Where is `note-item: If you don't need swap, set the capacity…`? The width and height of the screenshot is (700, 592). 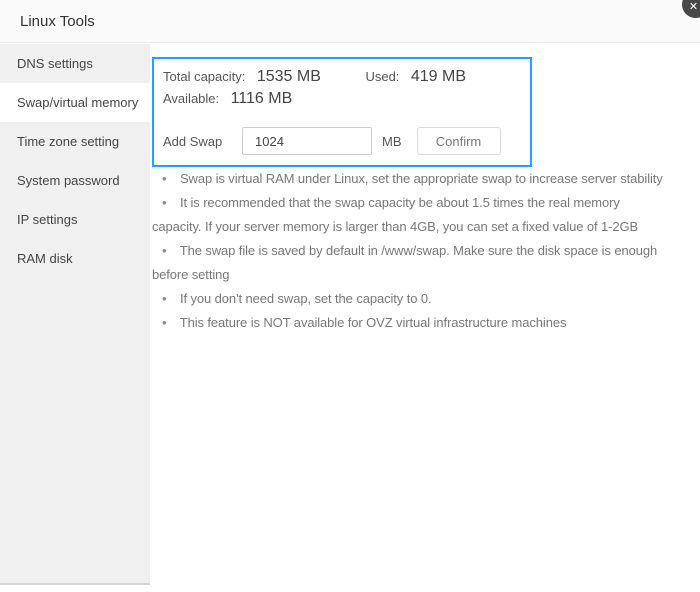
note-item: If you don't need swap, set the capacity… is located at coordinates (424, 299).